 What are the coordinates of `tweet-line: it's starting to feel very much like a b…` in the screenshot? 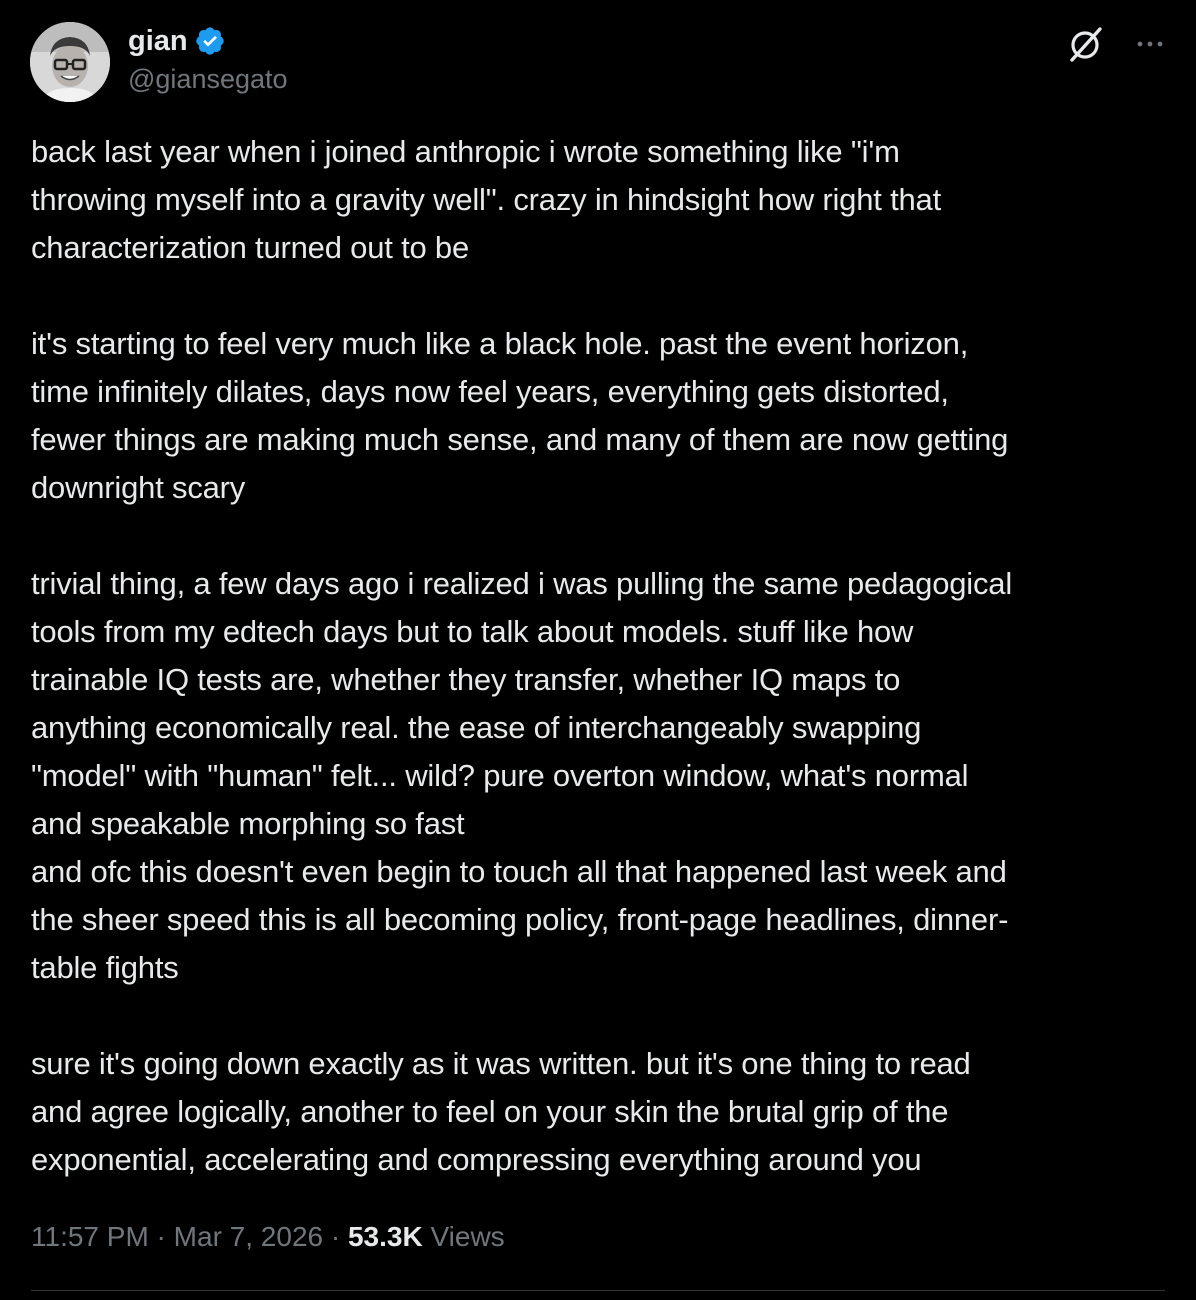 It's located at (500, 343).